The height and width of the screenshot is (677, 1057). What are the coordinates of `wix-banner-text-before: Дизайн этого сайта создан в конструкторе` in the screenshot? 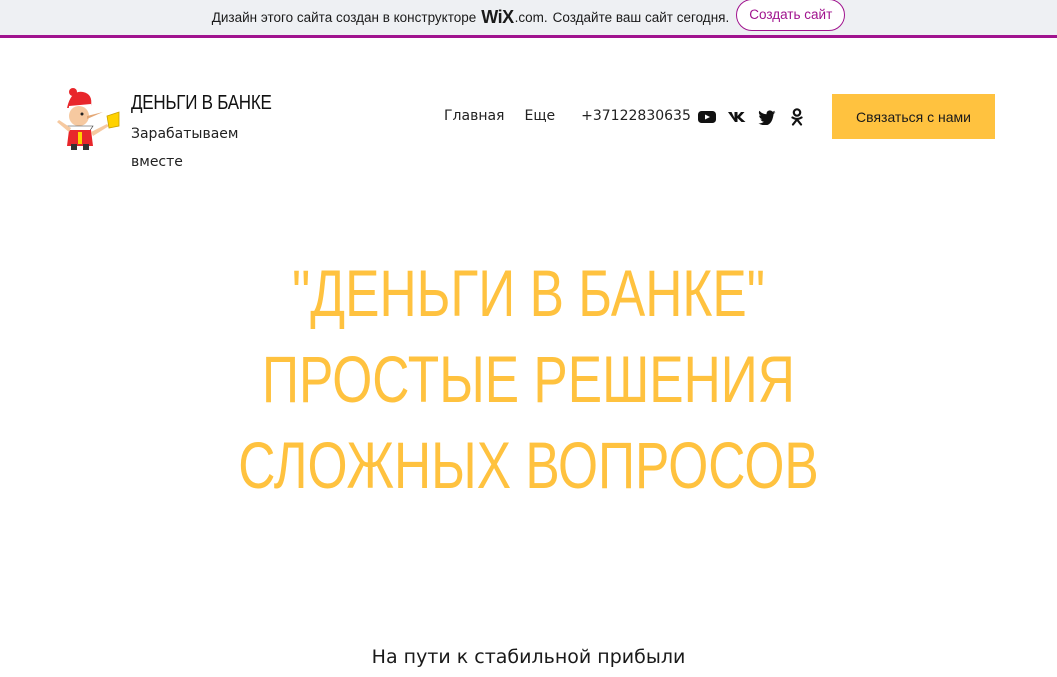 It's located at (344, 17).